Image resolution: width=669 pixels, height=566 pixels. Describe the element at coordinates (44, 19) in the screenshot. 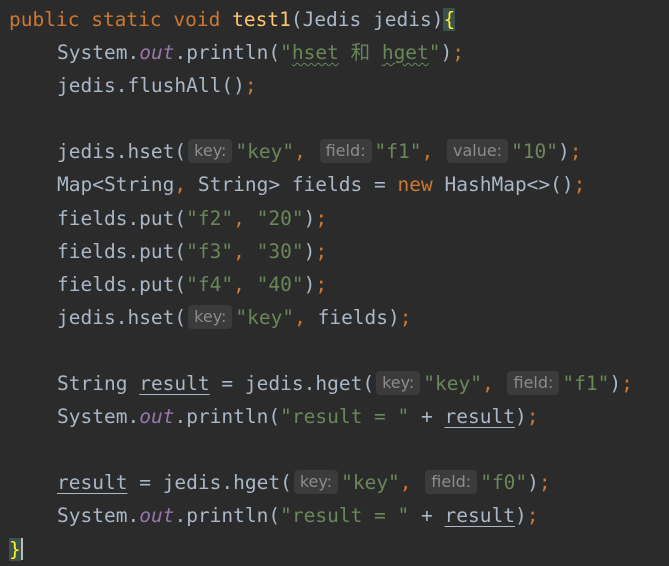

I see `keyword-public: public` at that location.